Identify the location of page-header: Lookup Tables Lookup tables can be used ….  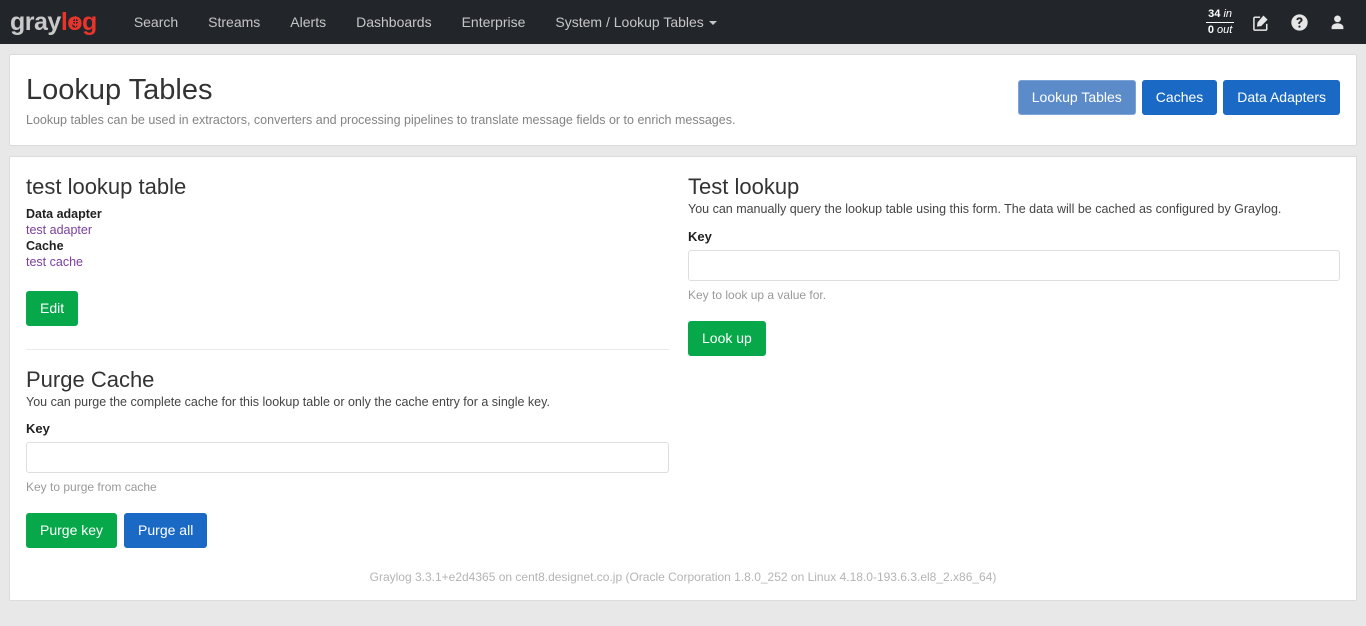
(683, 100).